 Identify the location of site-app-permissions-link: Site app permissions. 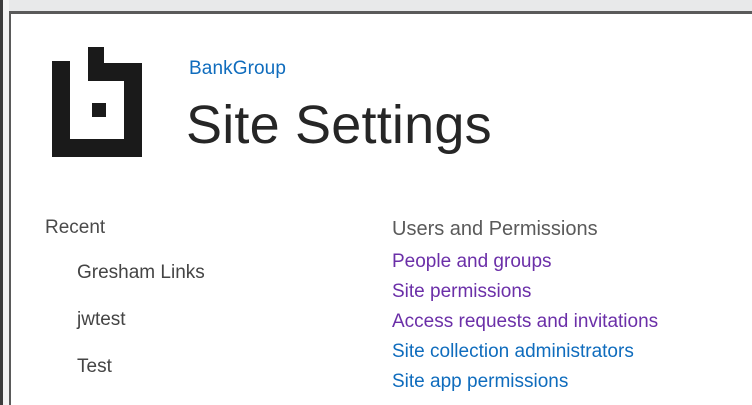
(525, 383).